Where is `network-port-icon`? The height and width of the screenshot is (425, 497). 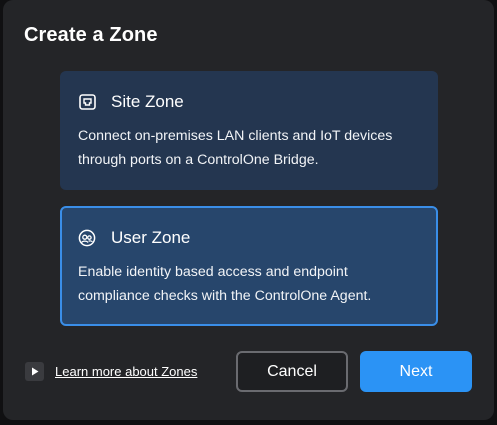
network-port-icon is located at coordinates (87, 102).